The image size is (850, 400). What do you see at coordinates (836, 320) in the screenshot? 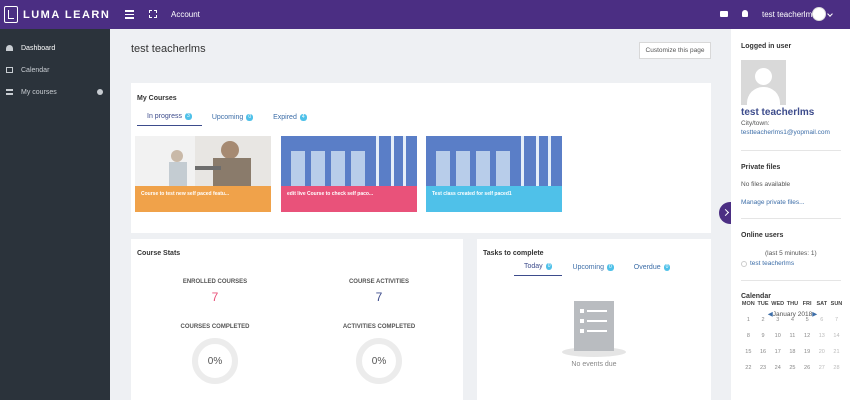
I see `calendar-day: 7` at bounding box center [836, 320].